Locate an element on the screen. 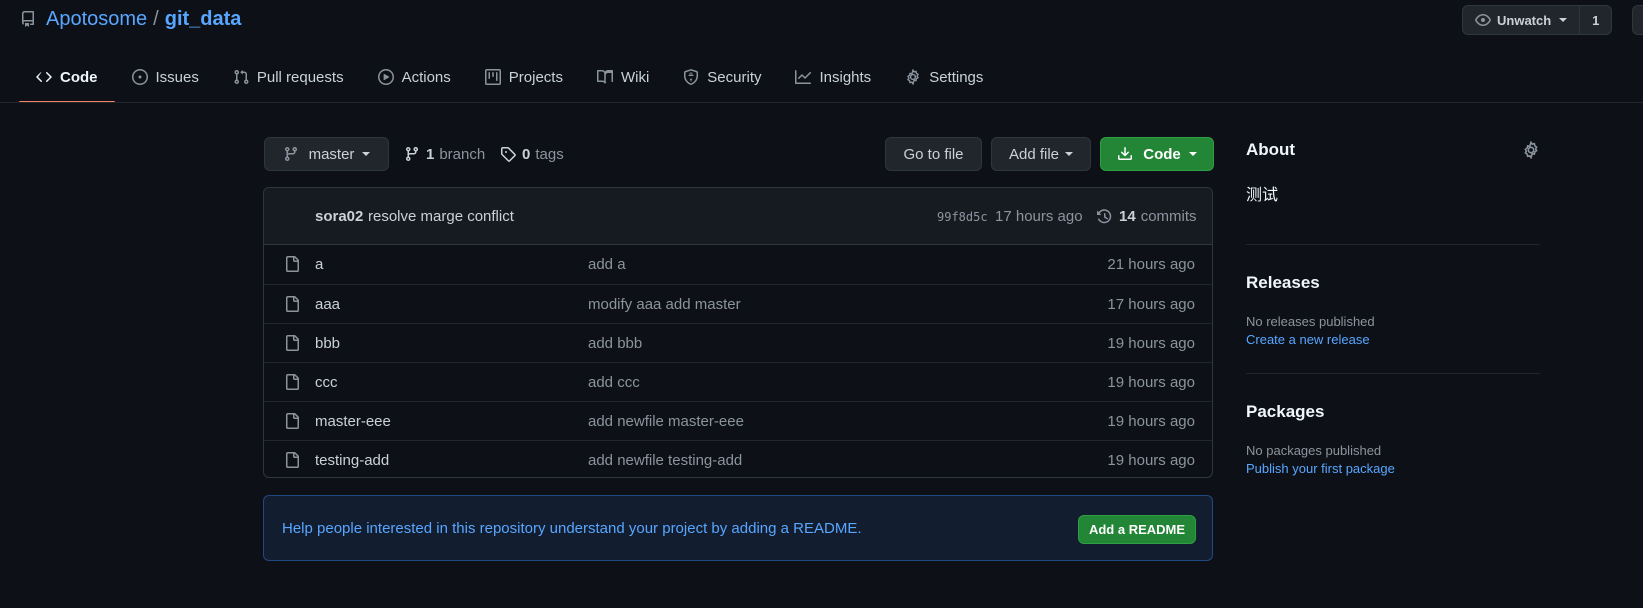 This screenshot has height=608, width=1643. file-commit-link: add bbb is located at coordinates (615, 343).